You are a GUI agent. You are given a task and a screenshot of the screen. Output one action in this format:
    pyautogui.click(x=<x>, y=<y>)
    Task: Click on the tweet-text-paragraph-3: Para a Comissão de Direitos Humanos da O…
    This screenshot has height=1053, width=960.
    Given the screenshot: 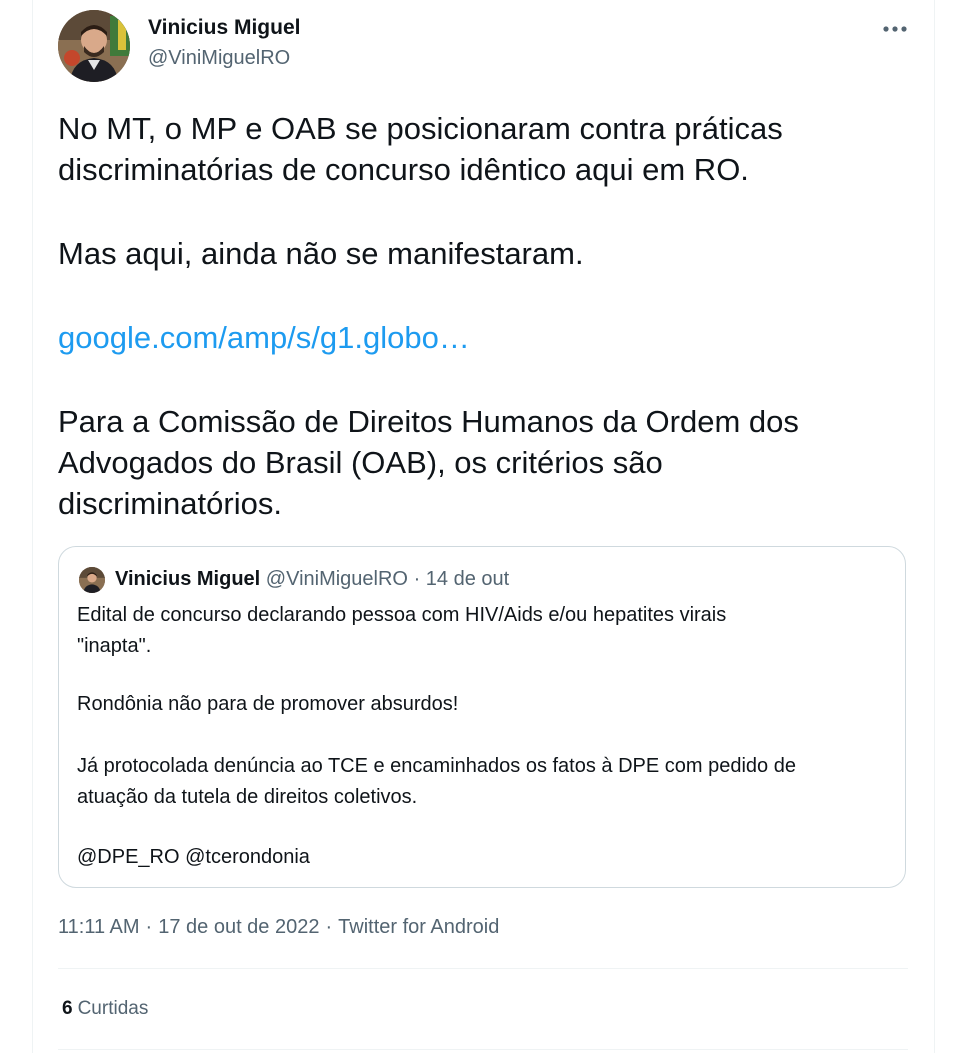 What is the action you would take?
    pyautogui.click(x=483, y=462)
    